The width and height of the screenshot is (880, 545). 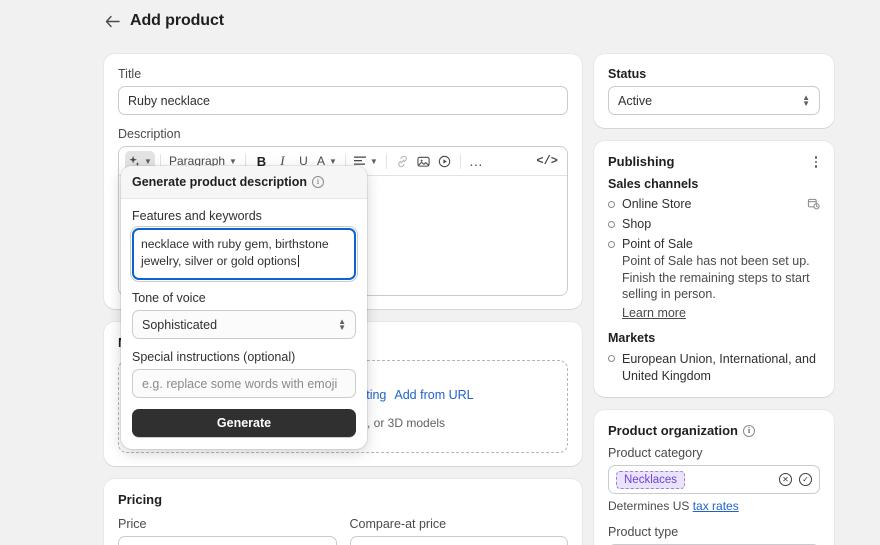 What do you see at coordinates (423, 161) in the screenshot?
I see `image-icon-button` at bounding box center [423, 161].